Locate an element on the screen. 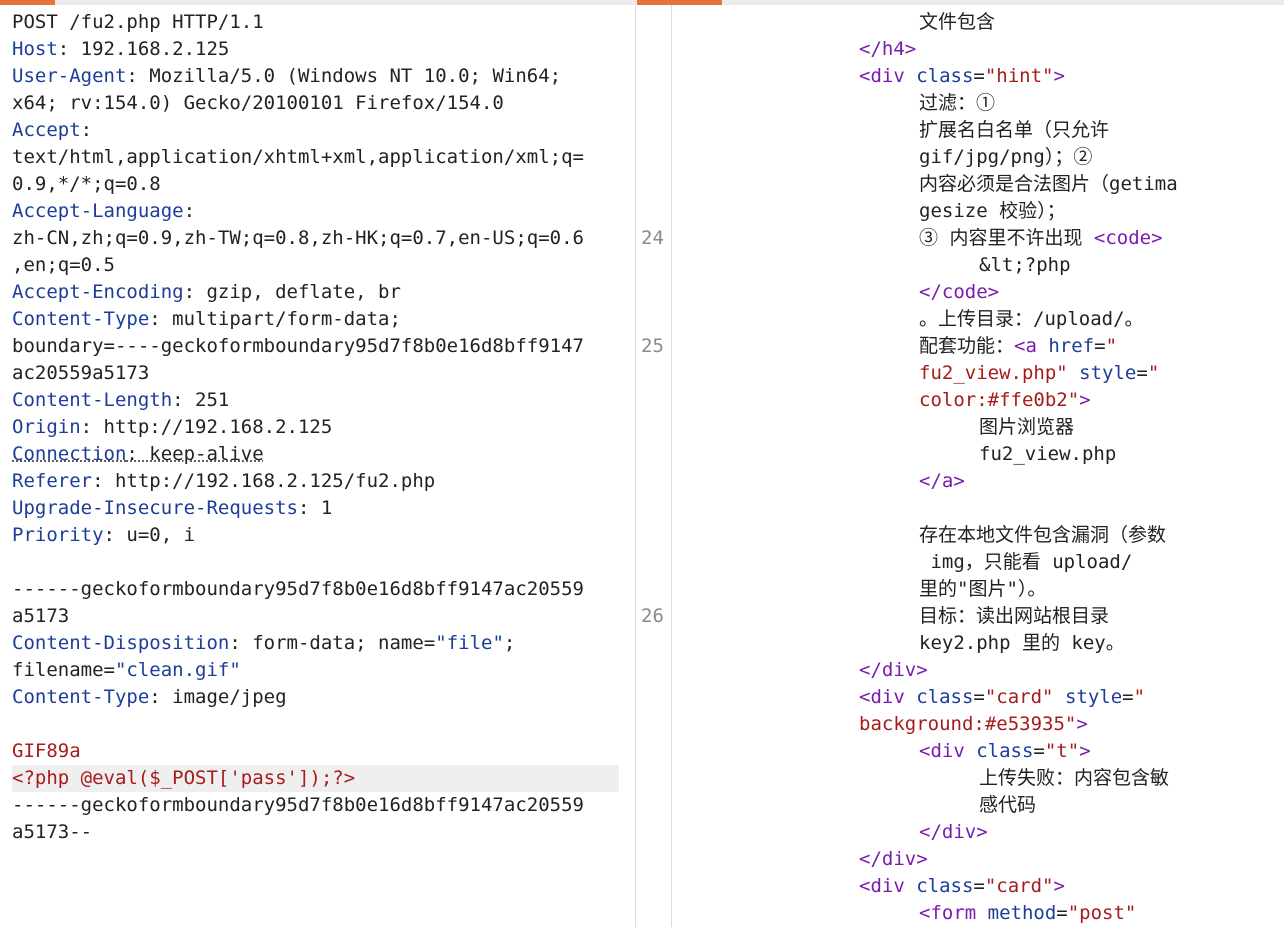  response-line: 上传失败：内容包含敏 is located at coordinates (1074, 778).